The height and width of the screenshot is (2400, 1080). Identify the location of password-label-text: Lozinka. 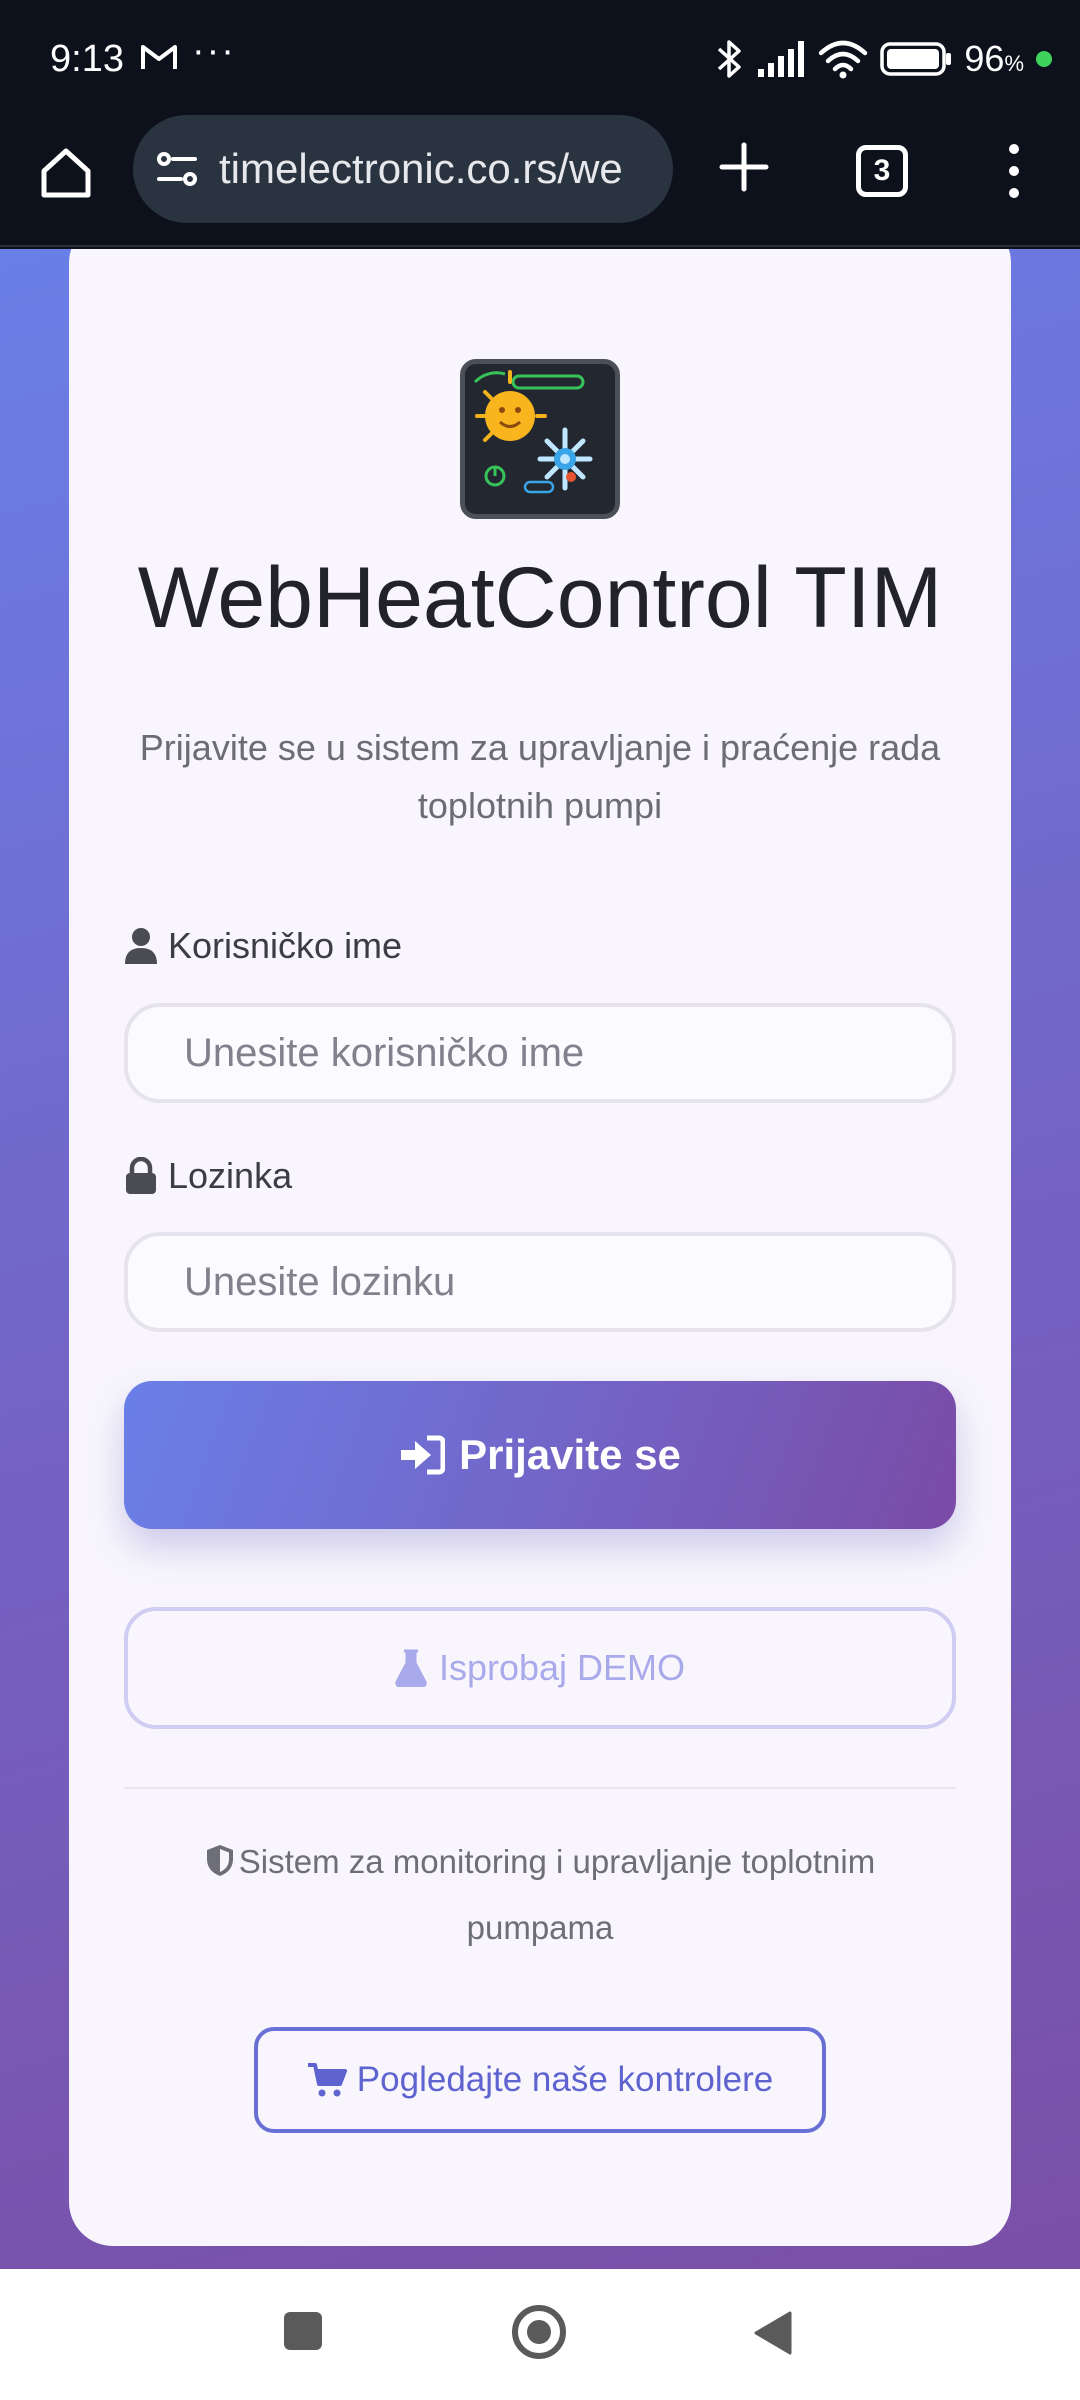
(230, 1175).